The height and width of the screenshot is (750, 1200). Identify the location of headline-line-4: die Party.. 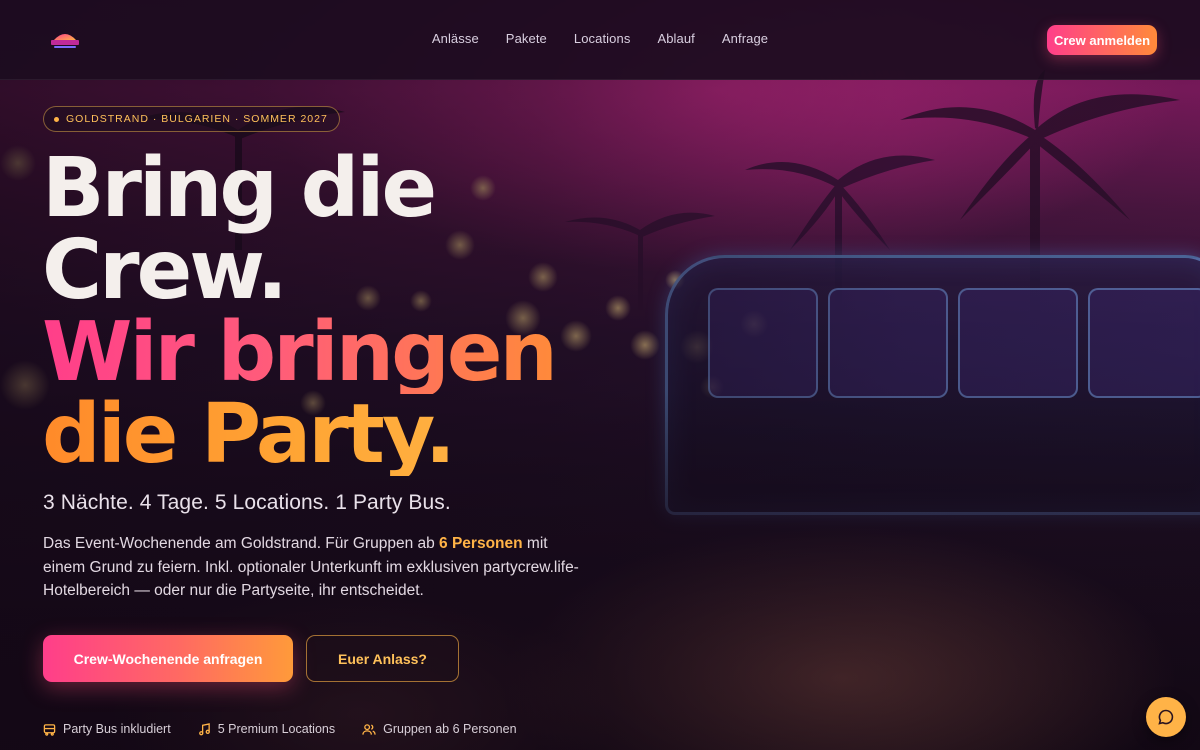
(298, 435).